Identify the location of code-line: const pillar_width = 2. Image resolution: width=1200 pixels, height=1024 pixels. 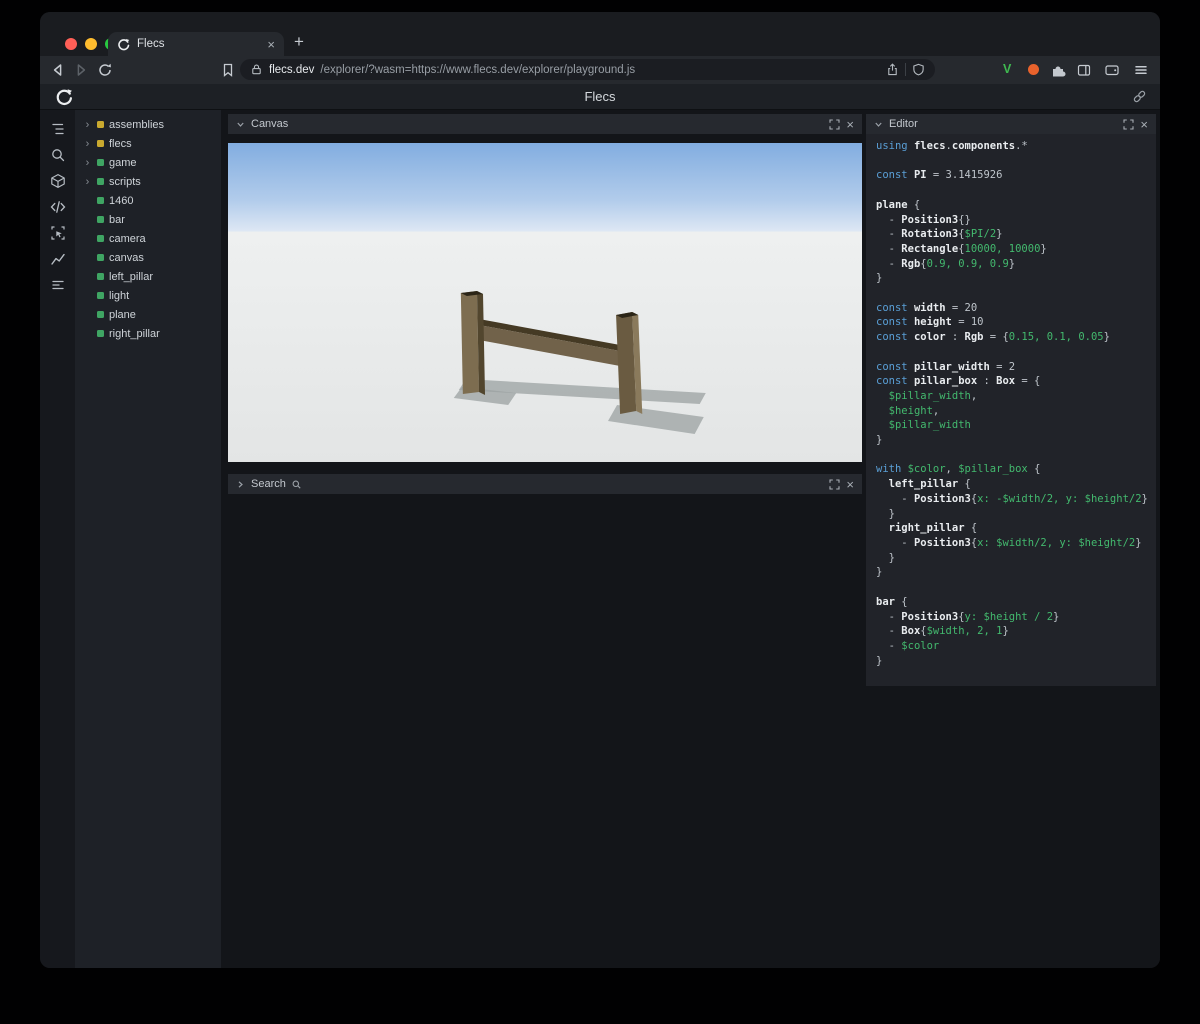
(946, 366).